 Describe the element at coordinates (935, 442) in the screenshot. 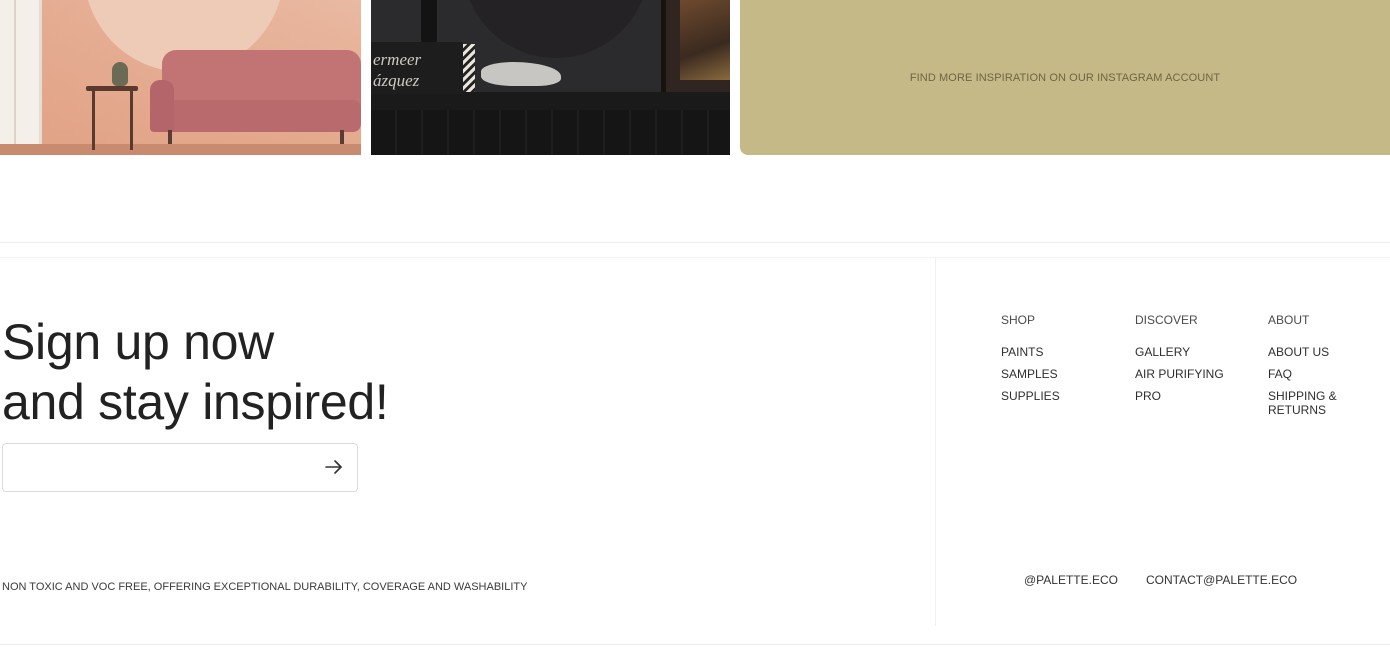

I see `footer-column-divider` at that location.